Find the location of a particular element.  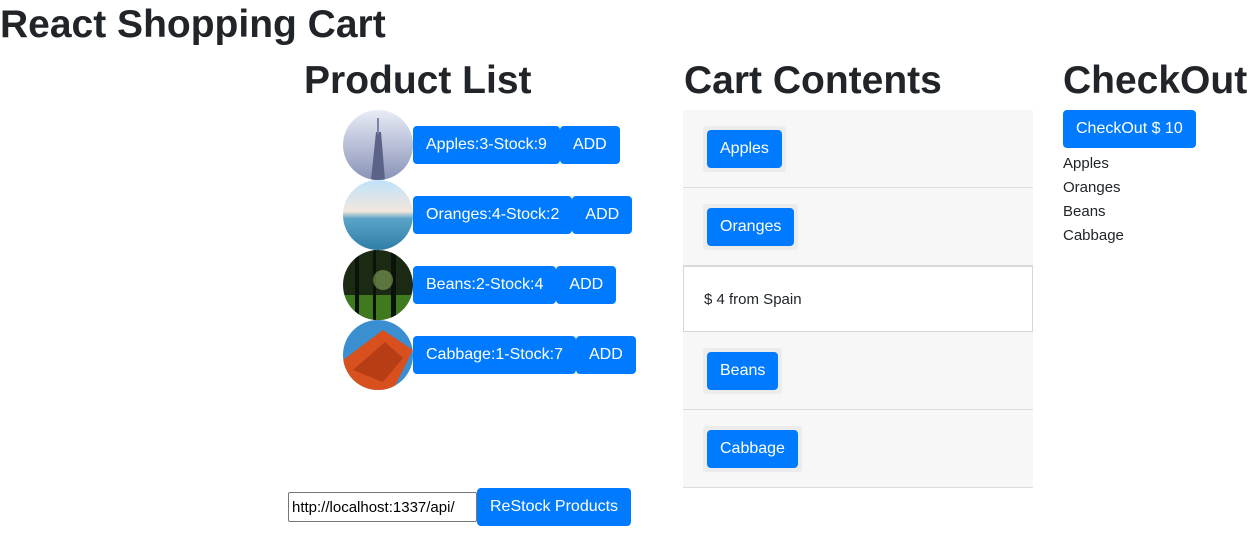

product-button-apples: Apples:3-Stock:9 is located at coordinates (486, 145).